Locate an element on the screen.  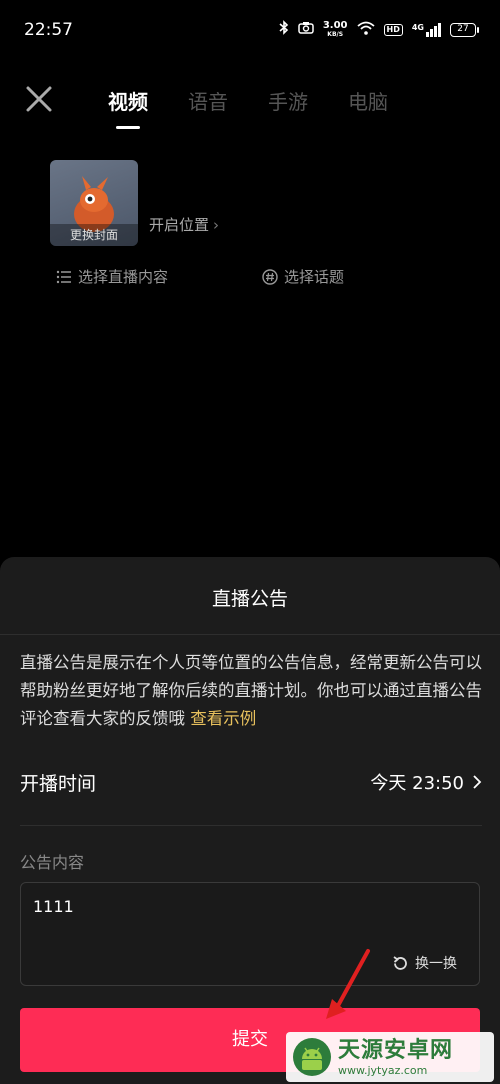
site-watermark: 天源安卓网 www.jytyaz.com is located at coordinates (390, 1057).